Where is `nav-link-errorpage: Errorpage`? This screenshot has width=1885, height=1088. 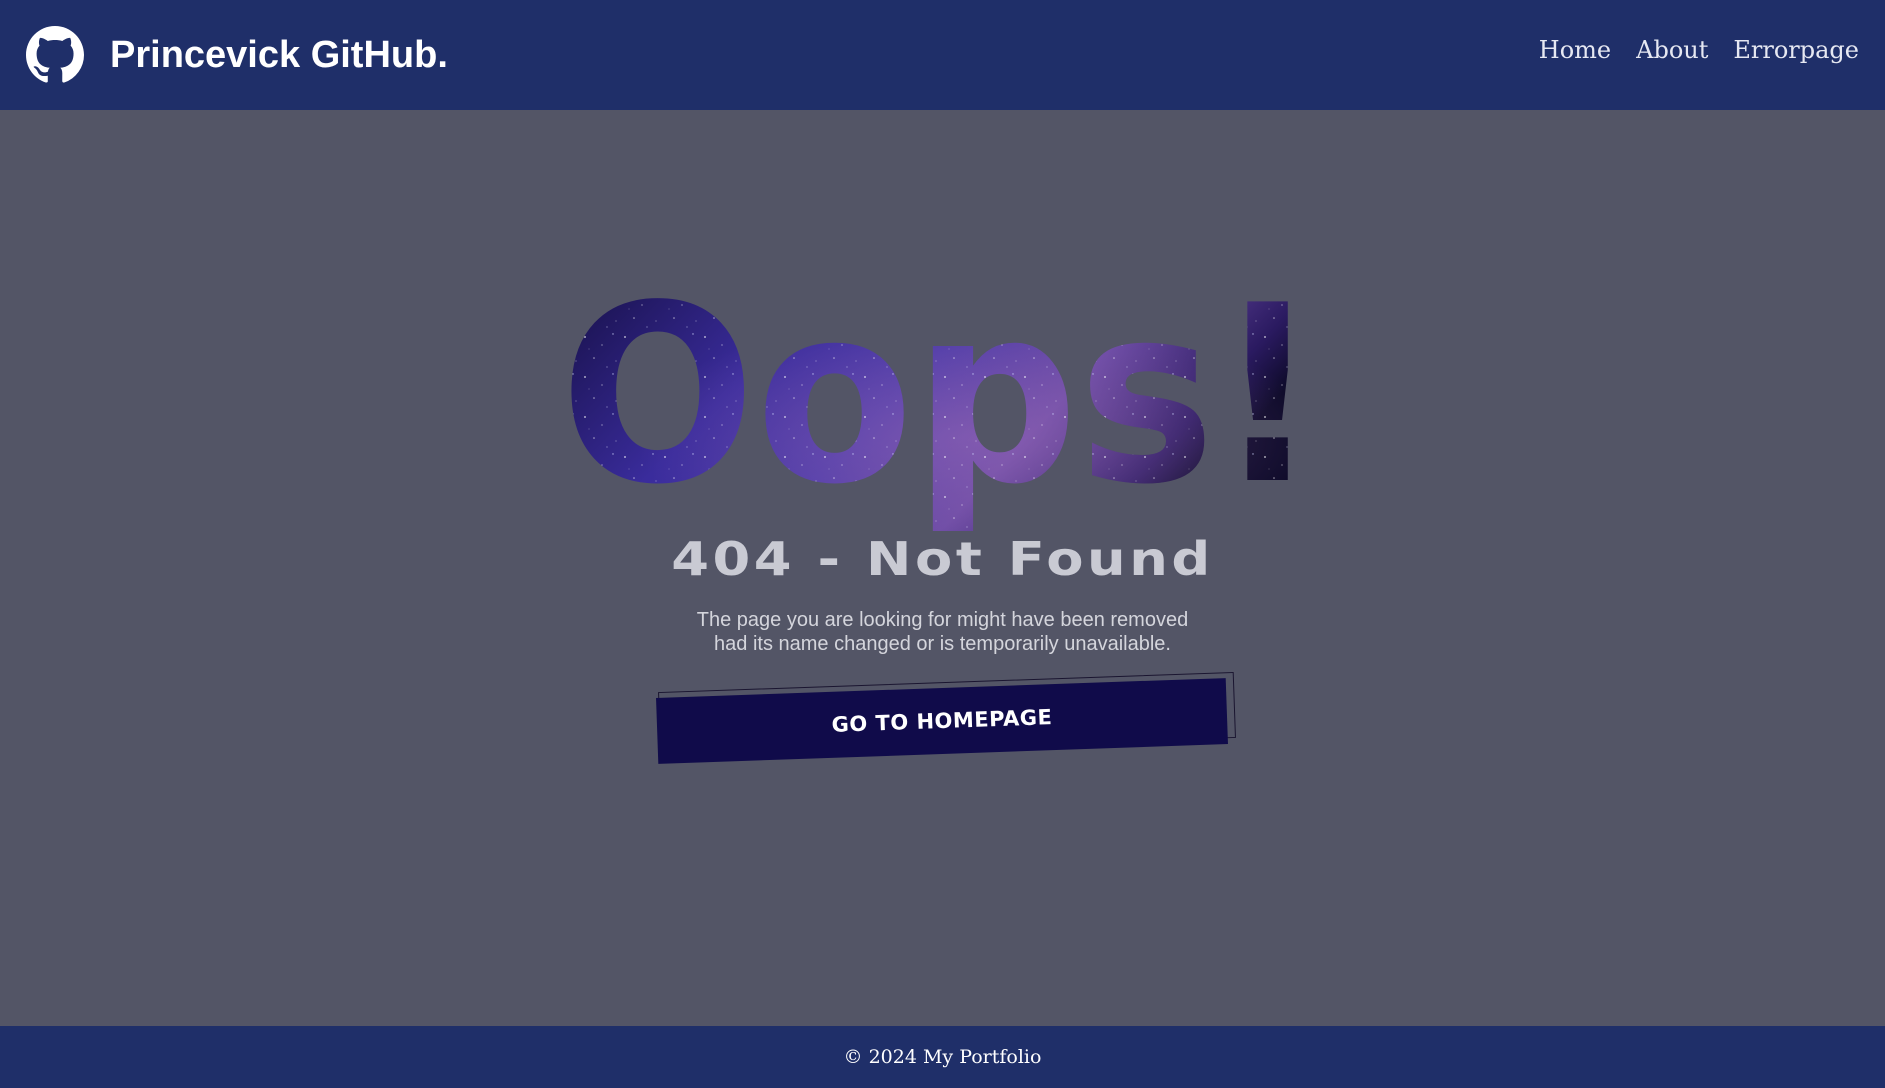 nav-link-errorpage: Errorpage is located at coordinates (1796, 50).